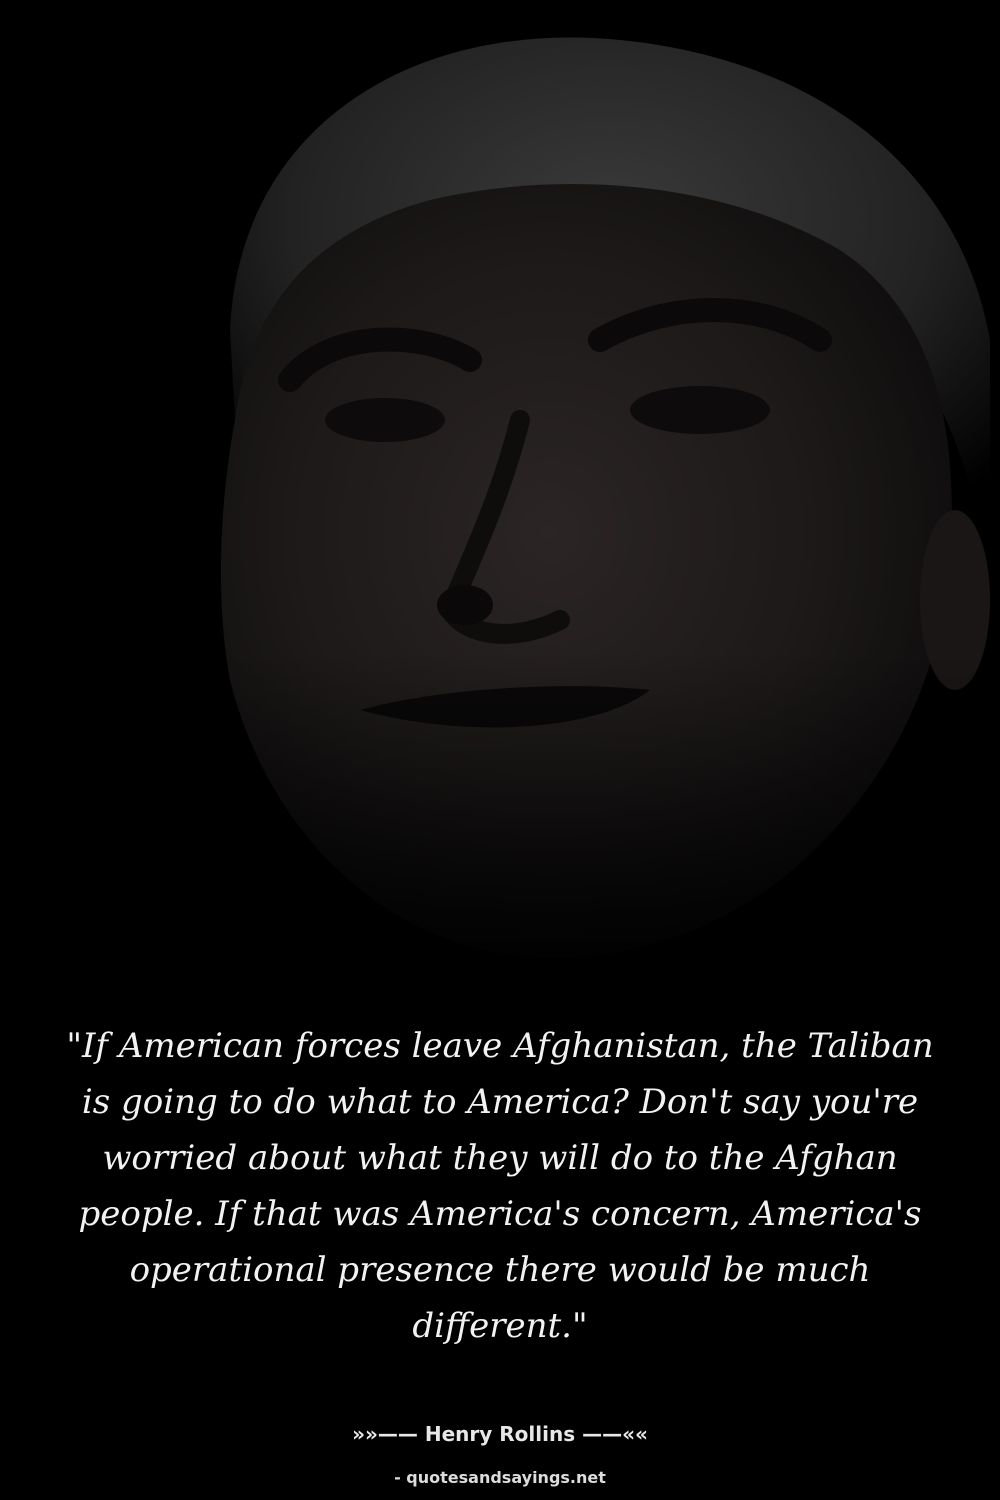  What do you see at coordinates (500, 1434) in the screenshot?
I see `quote-author: »»—— Henry Rollins ——««` at bounding box center [500, 1434].